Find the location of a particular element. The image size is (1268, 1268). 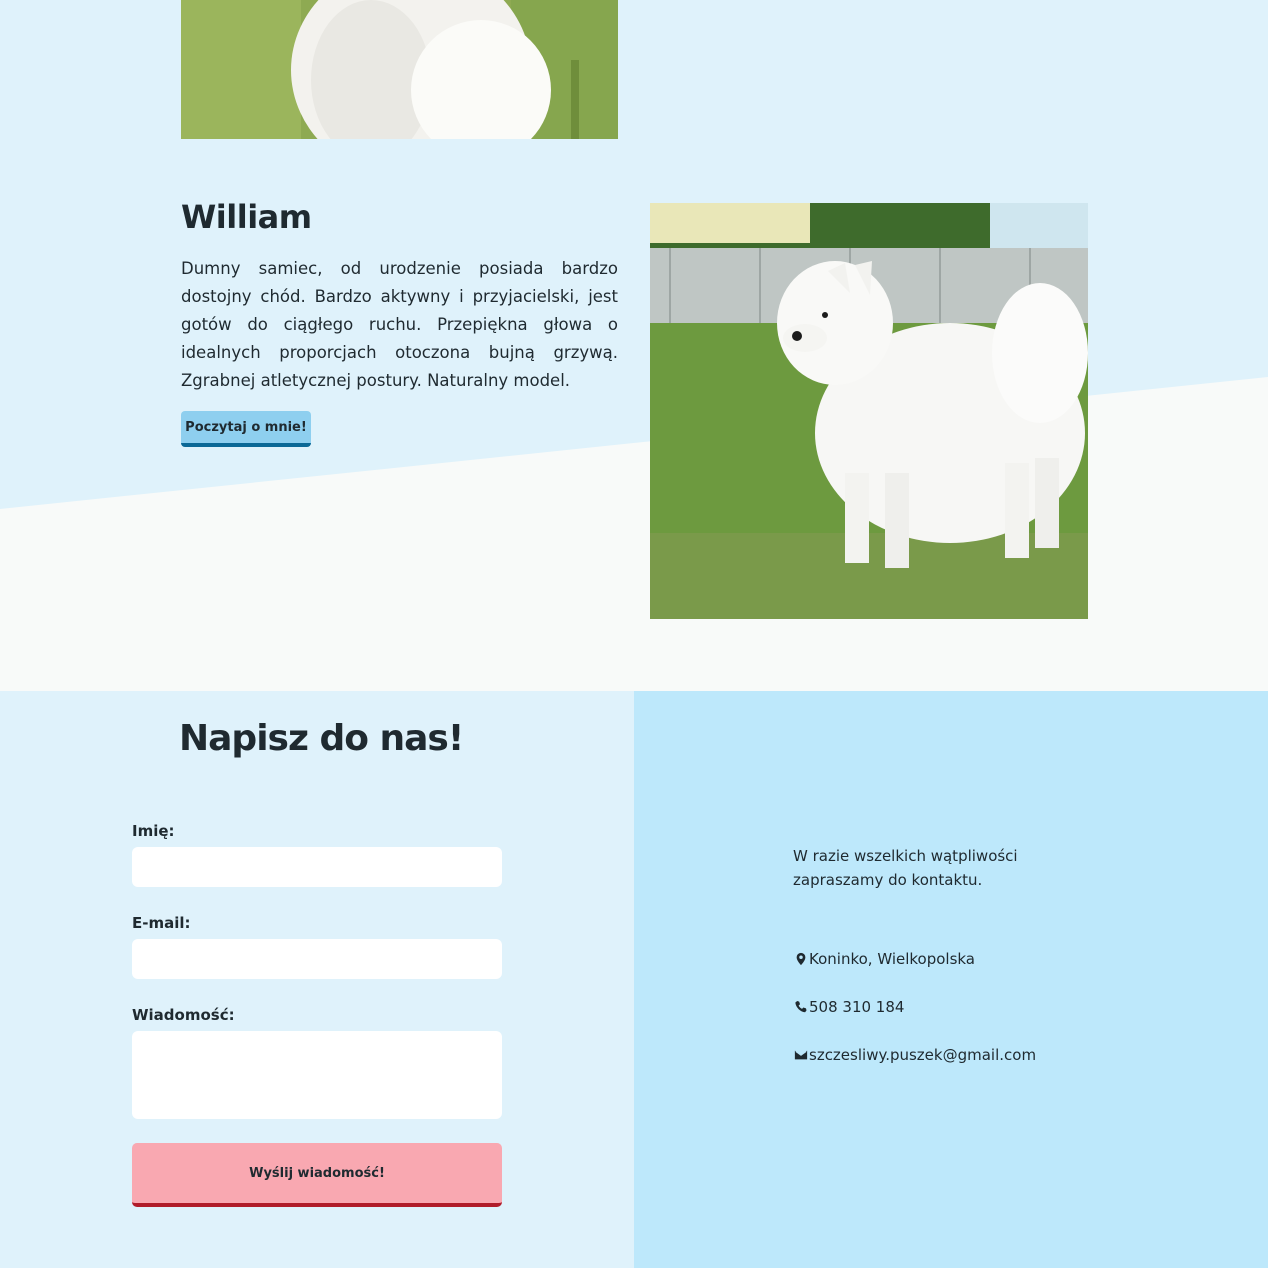

name-label: Imię: is located at coordinates (153, 831).